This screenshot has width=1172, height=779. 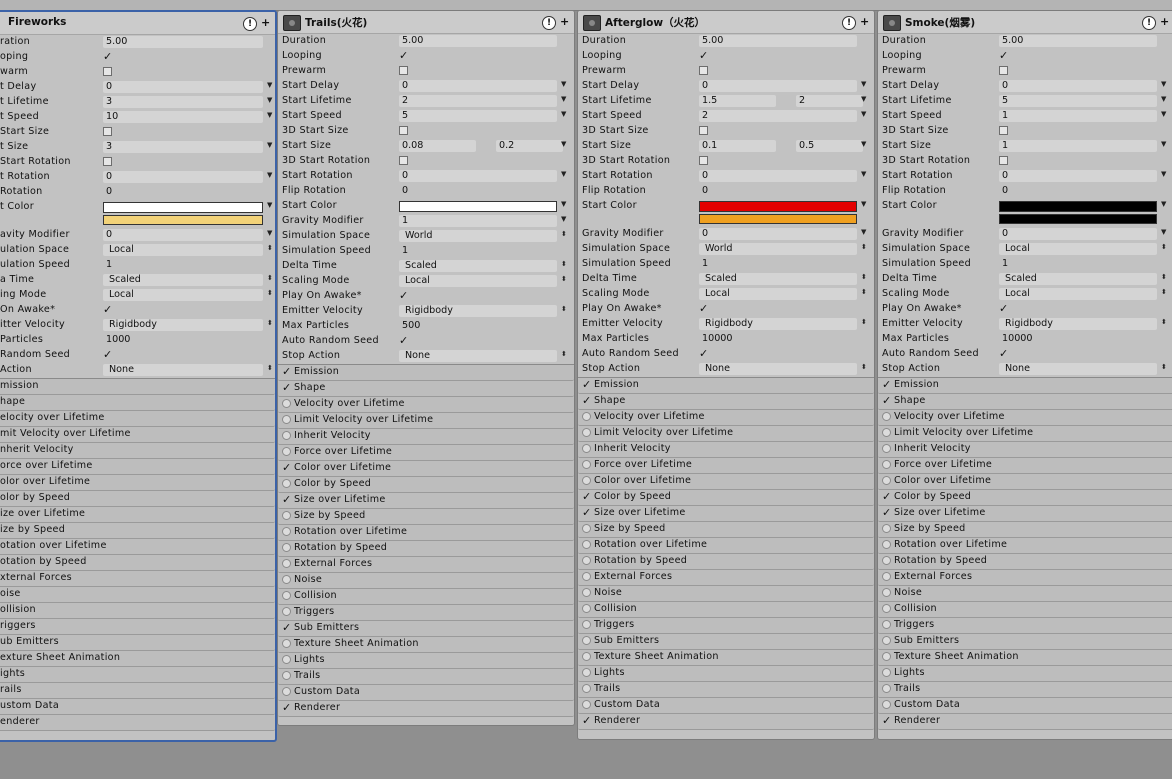 What do you see at coordinates (137, 707) in the screenshot?
I see `module-ustom-data: ustom Data` at bounding box center [137, 707].